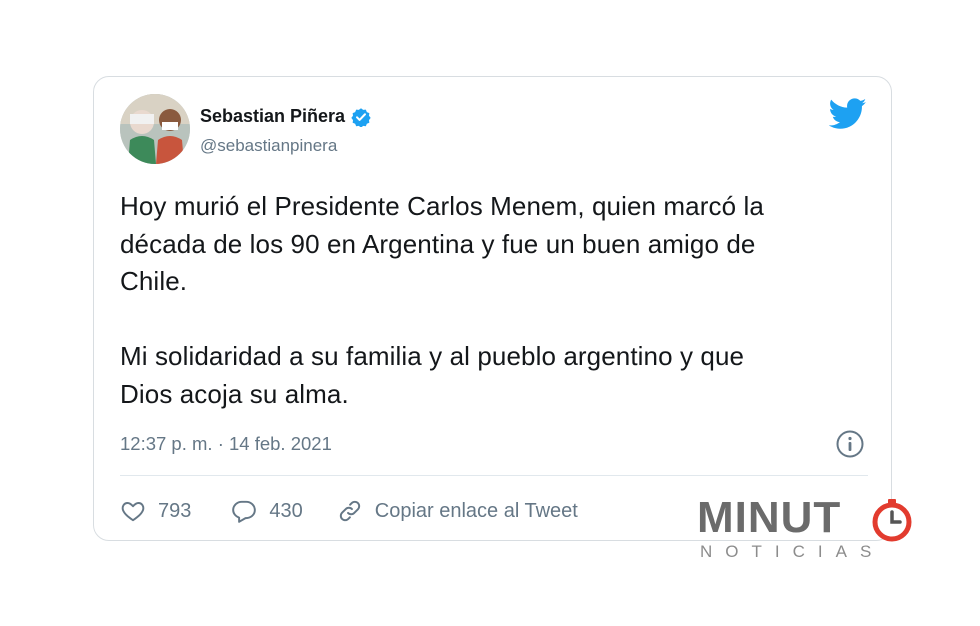 The width and height of the screenshot is (980, 626). What do you see at coordinates (154, 281) in the screenshot?
I see `tweet-text-line: Chile.` at bounding box center [154, 281].